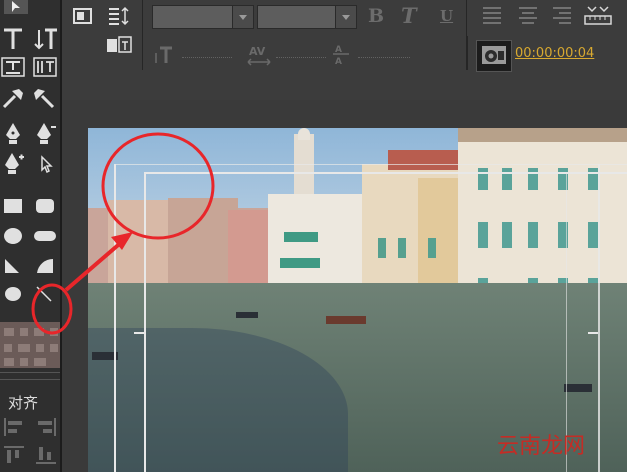 The image size is (627, 472). What do you see at coordinates (158, 186) in the screenshot?
I see `highlight-circle-canvas` at bounding box center [158, 186].